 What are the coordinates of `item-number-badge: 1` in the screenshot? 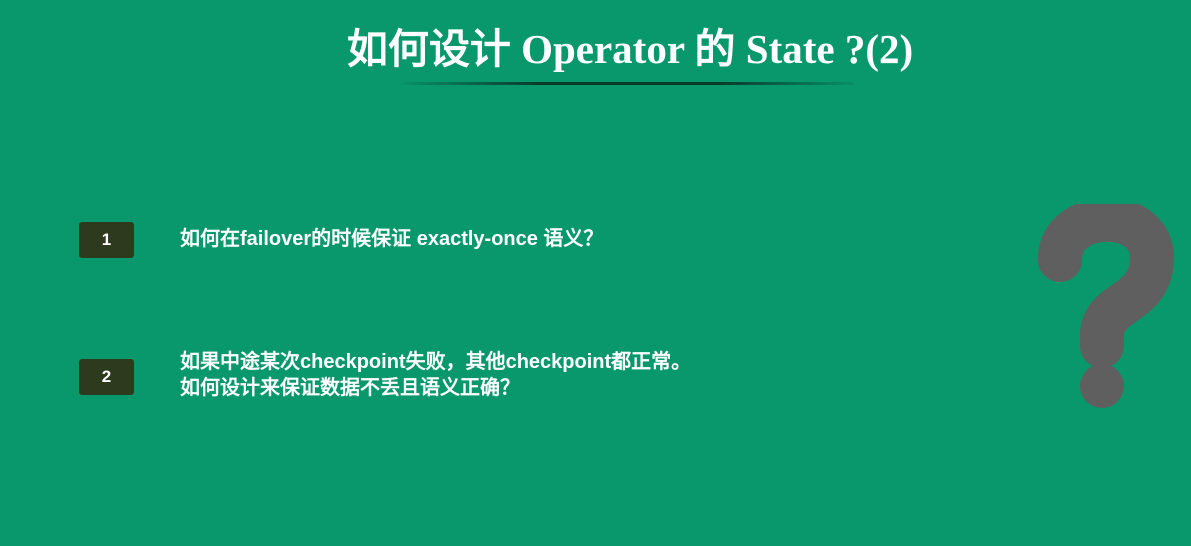 It's located at (106, 240).